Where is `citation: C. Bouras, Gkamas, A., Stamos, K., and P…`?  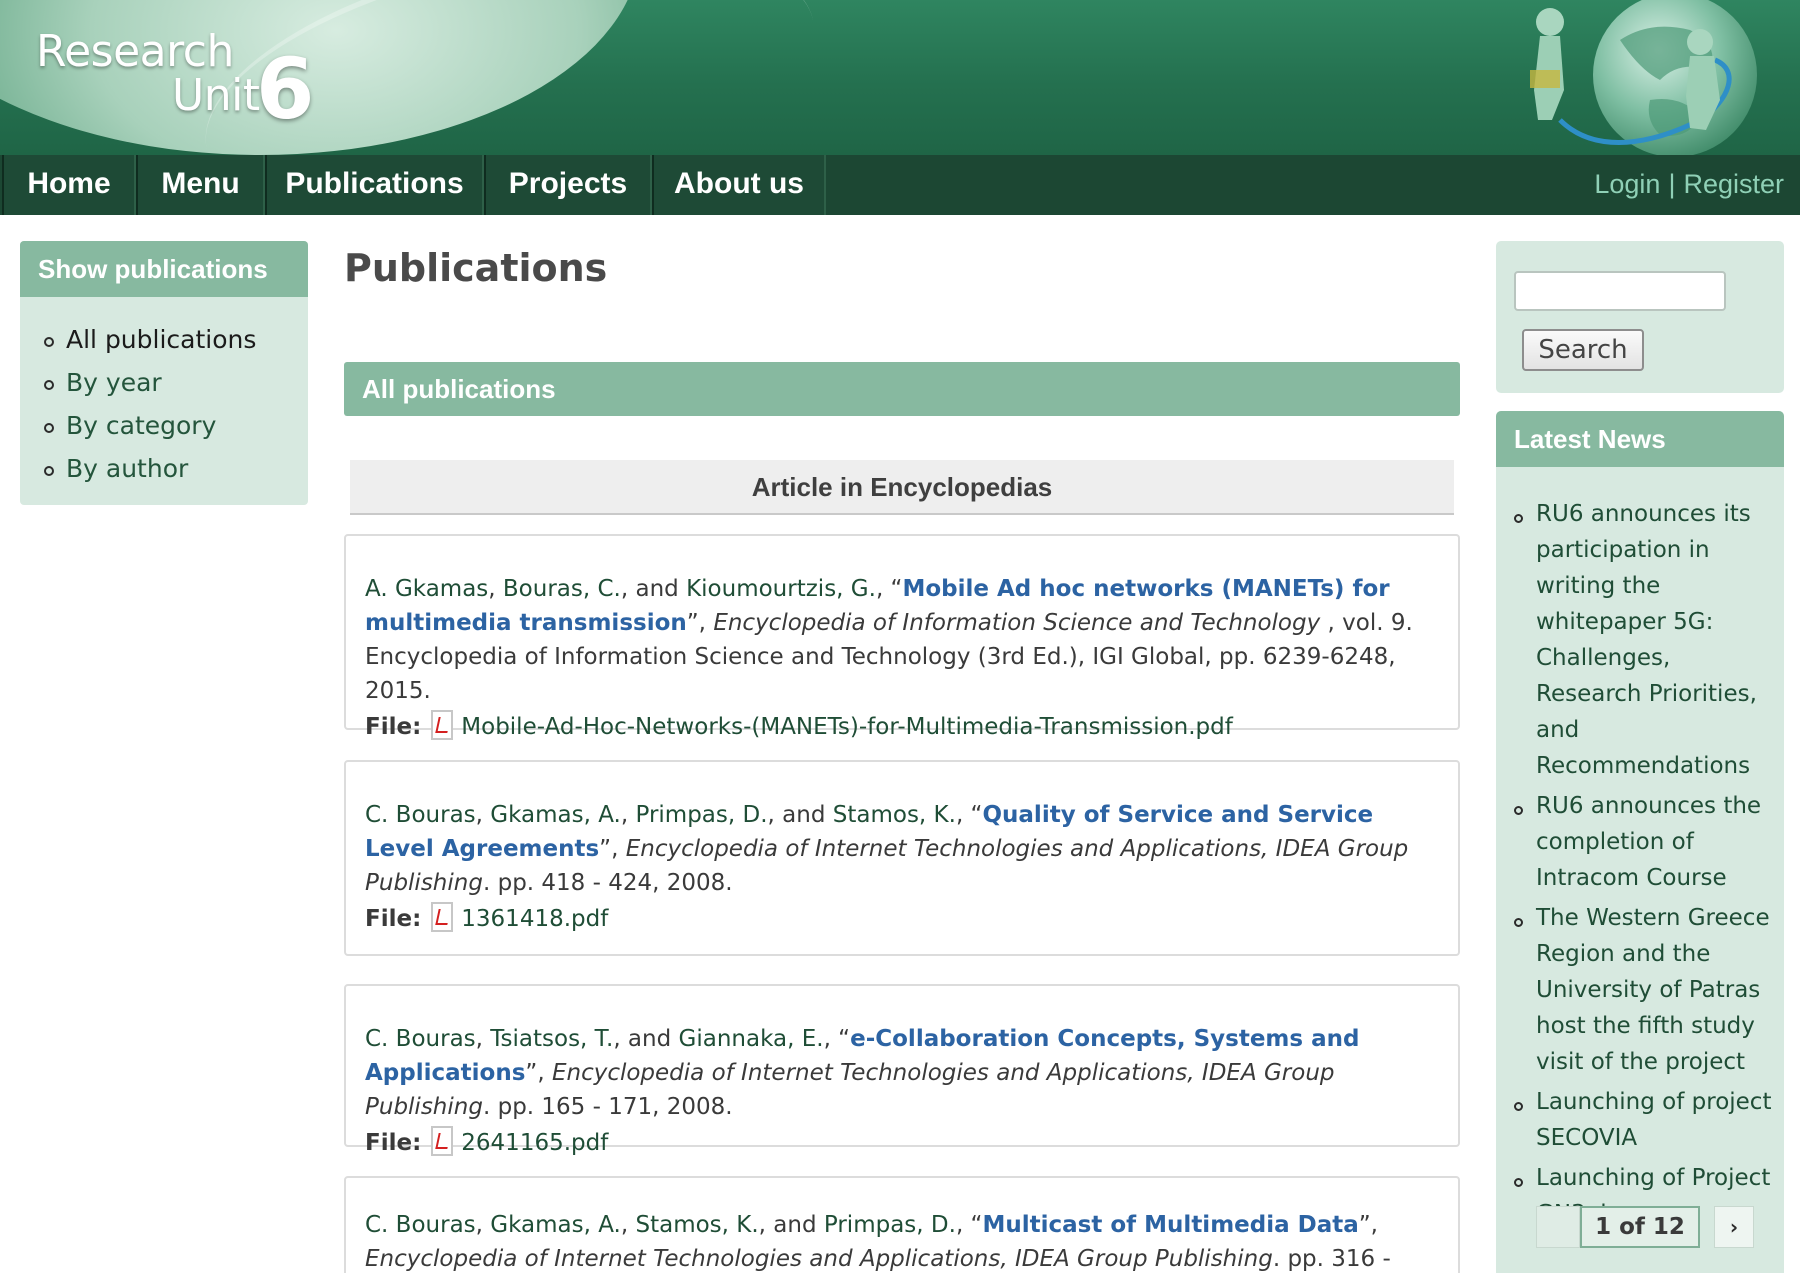 citation: C. Bouras, Gkamas, A., Stamos, K., and P… is located at coordinates (902, 1240).